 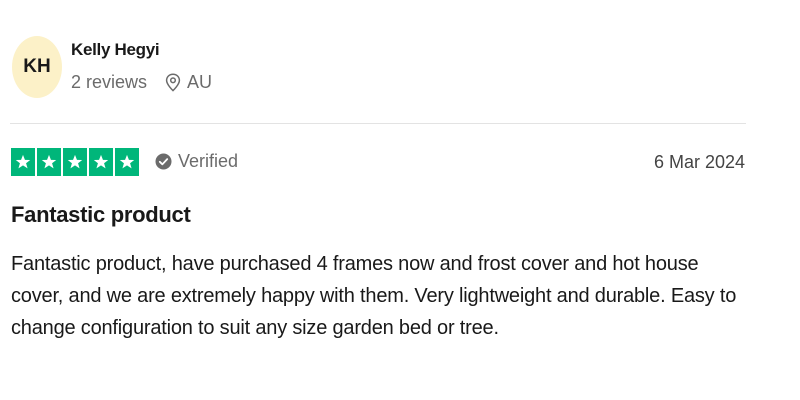 I want to click on map-pin-icon, so click(x=173, y=82).